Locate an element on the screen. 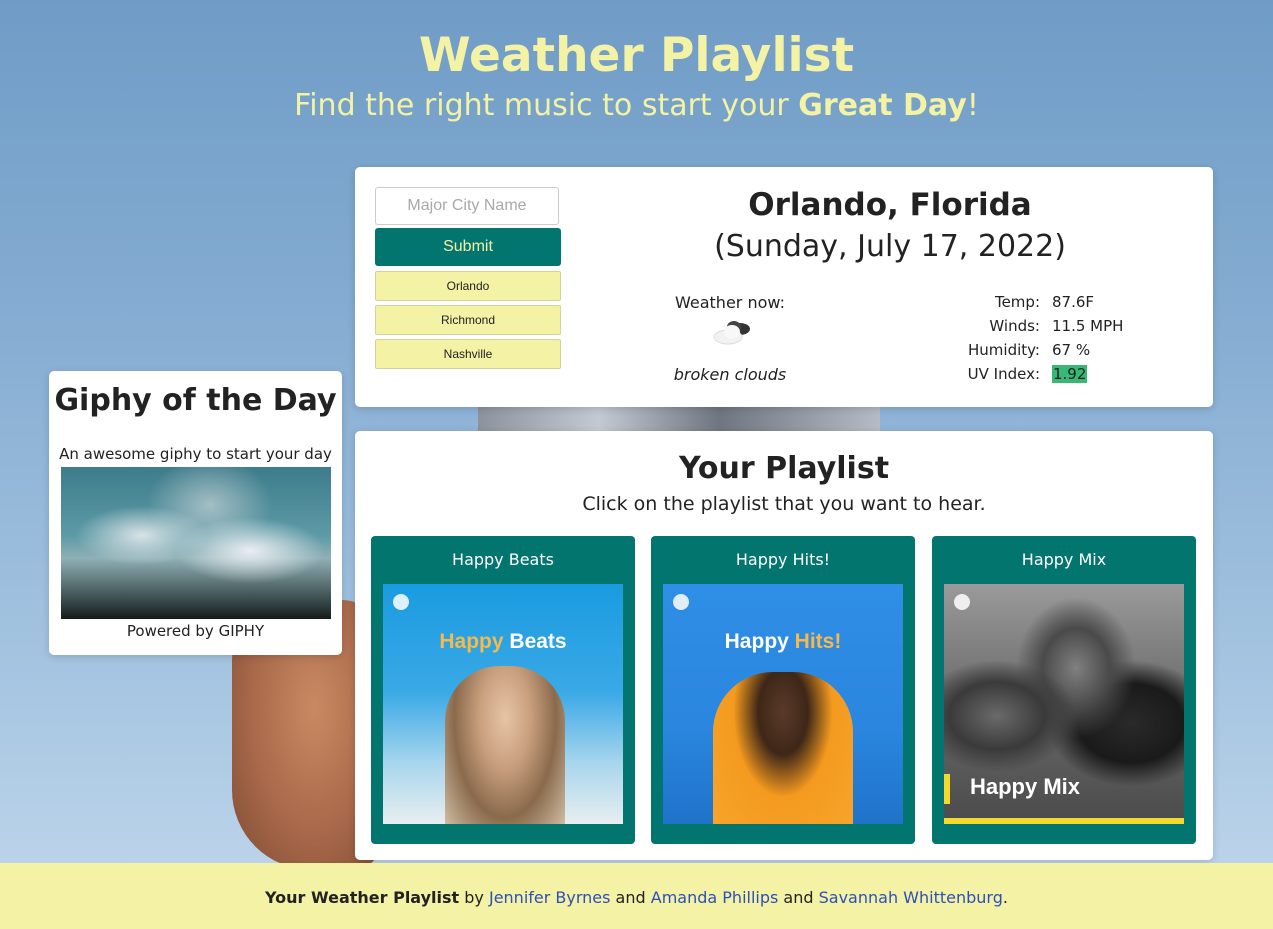 The width and height of the screenshot is (1273, 929). giphy-subtitle: An awesome giphy to start your day is located at coordinates (195, 454).